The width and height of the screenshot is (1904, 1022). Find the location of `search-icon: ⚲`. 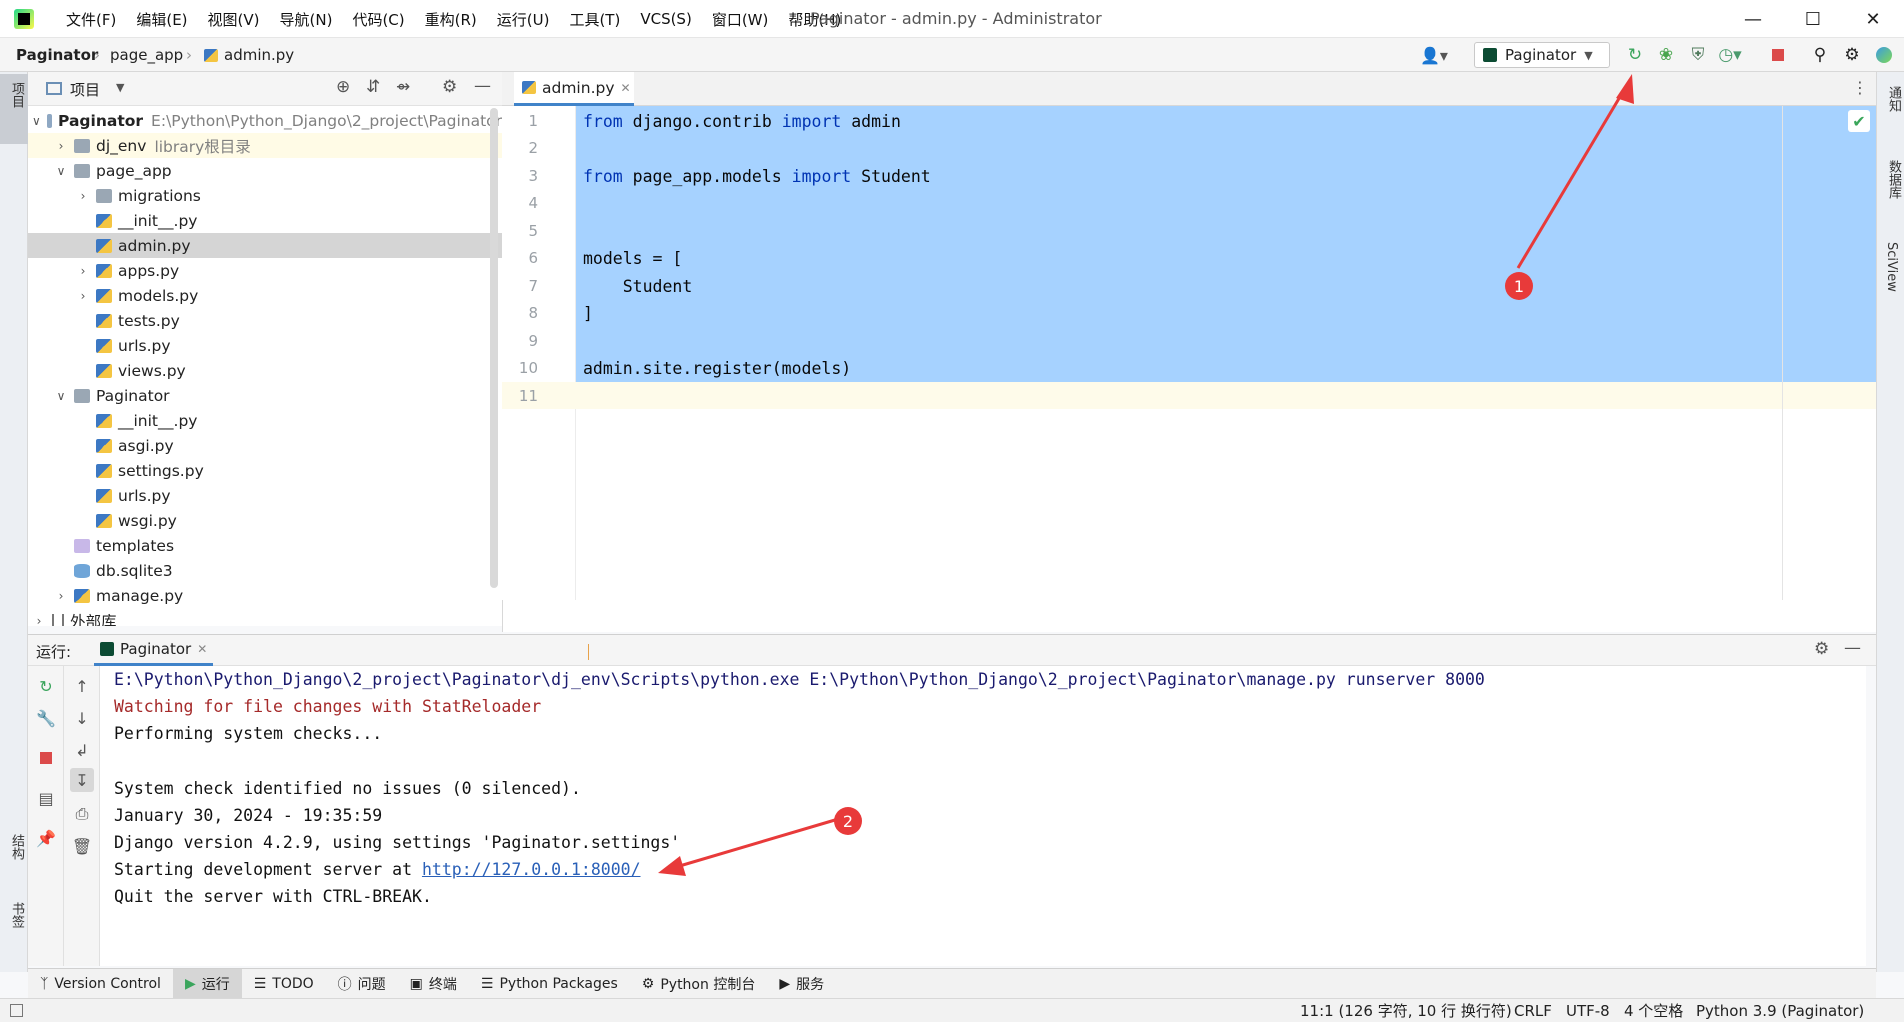

search-icon: ⚲ is located at coordinates (1820, 55).